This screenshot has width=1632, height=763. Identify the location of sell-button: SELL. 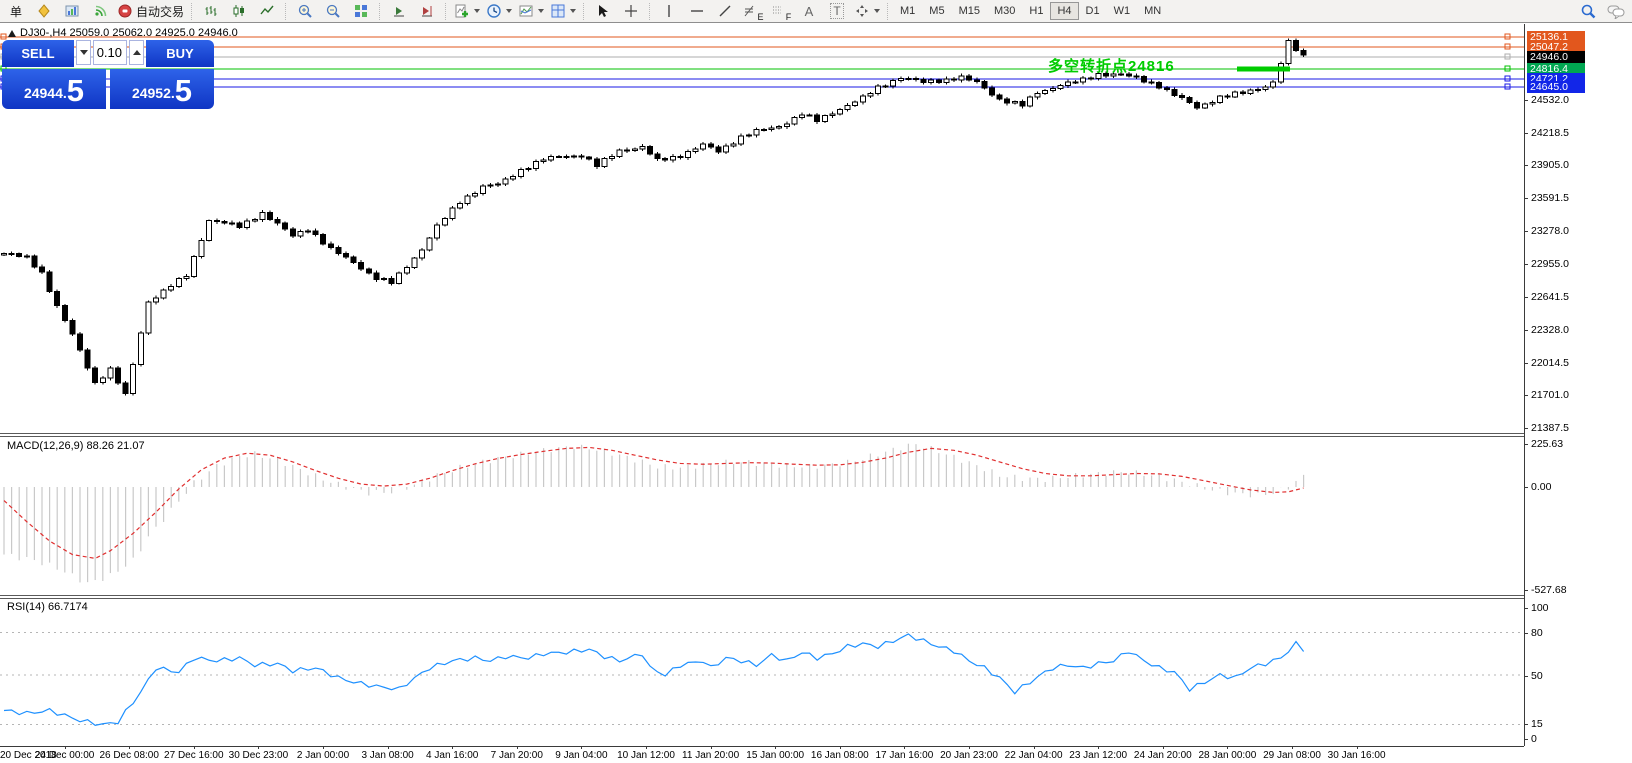
(38, 53).